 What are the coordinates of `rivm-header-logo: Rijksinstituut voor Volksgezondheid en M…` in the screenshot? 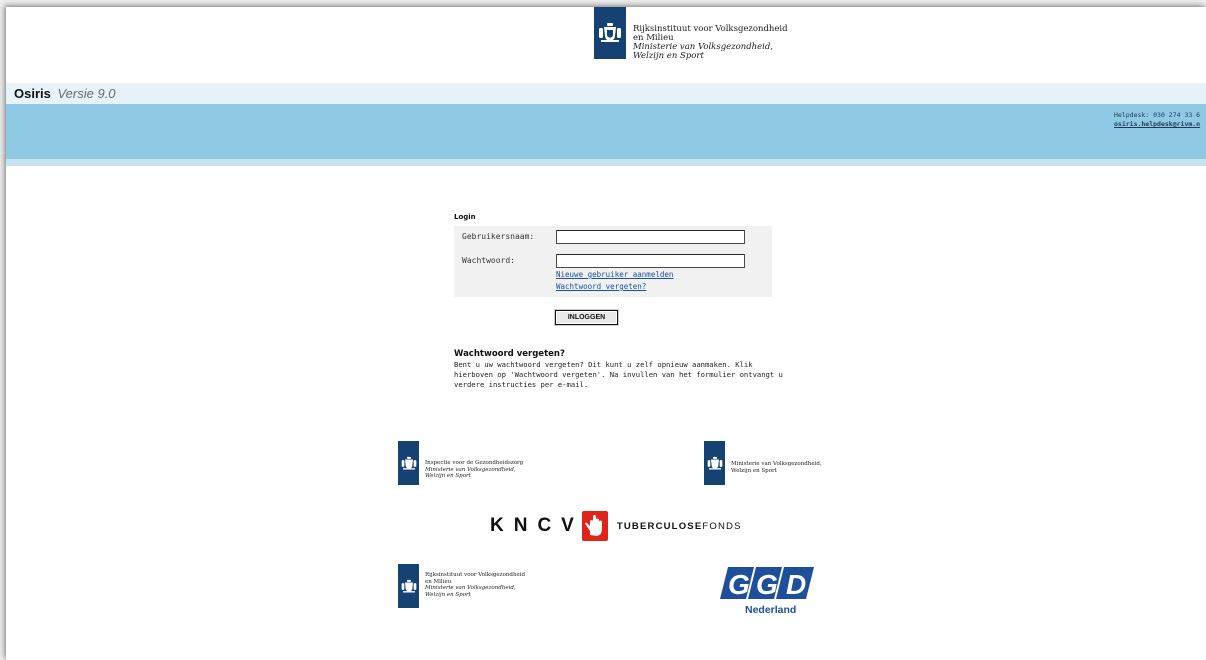 It's located at (691, 42).